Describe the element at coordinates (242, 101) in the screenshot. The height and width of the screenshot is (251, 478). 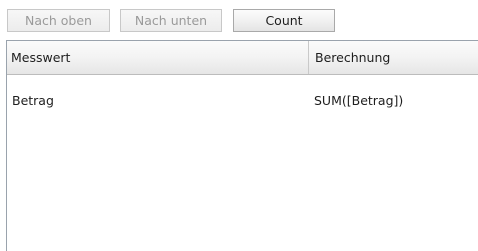
I see `table-row: Betrag SUM([Betrag])` at that location.